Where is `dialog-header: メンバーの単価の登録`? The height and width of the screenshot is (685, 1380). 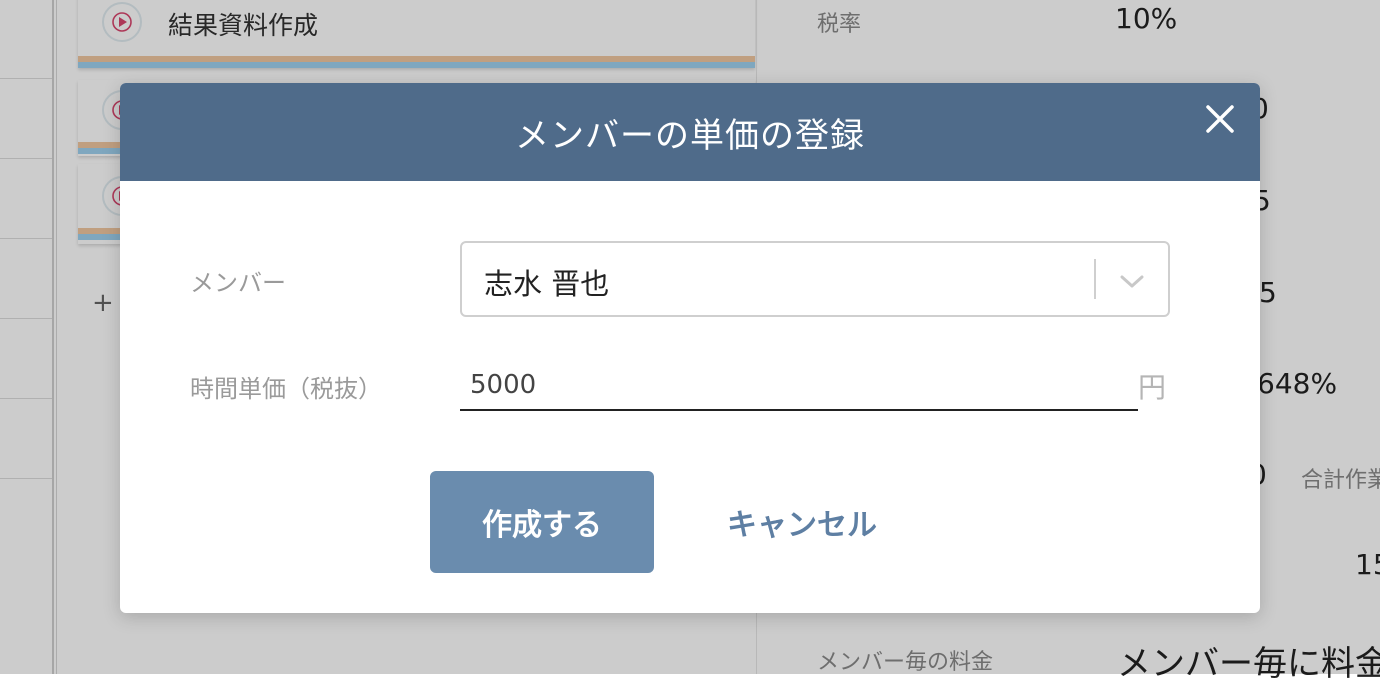
dialog-header: メンバーの単価の登録 is located at coordinates (690, 132).